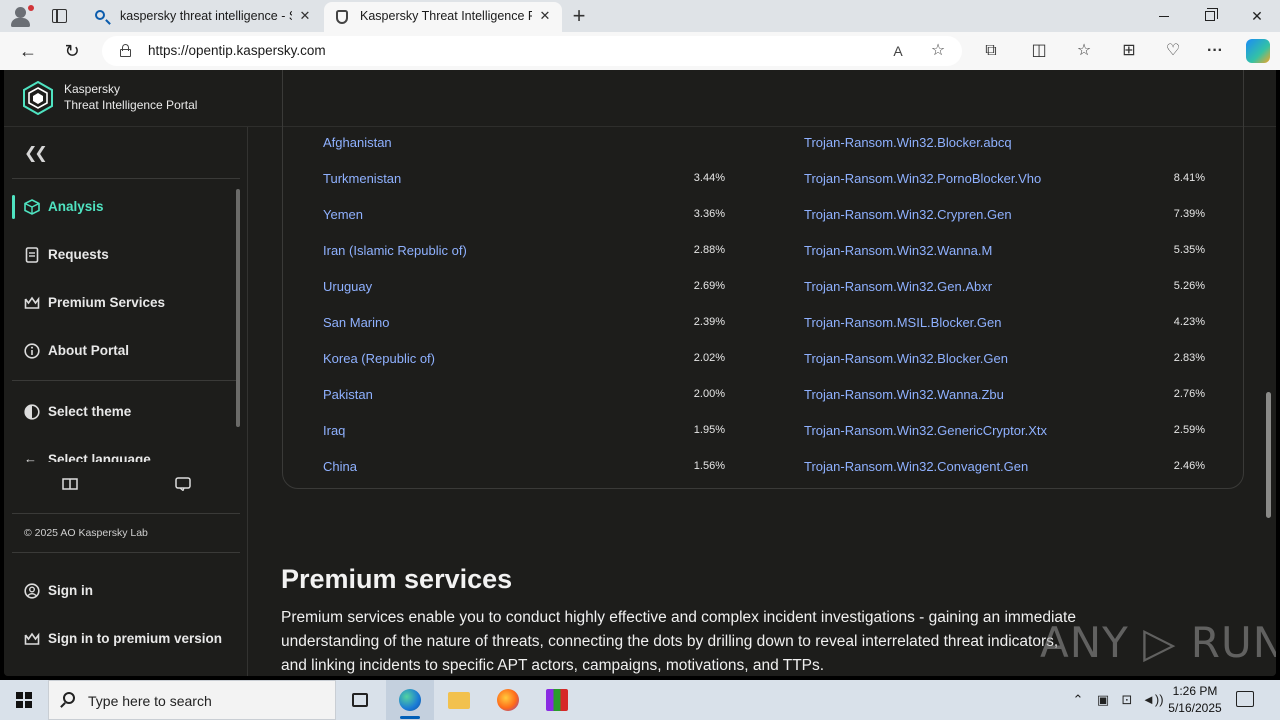 This screenshot has width=1280, height=720. I want to click on active-indicator, so click(13, 207).